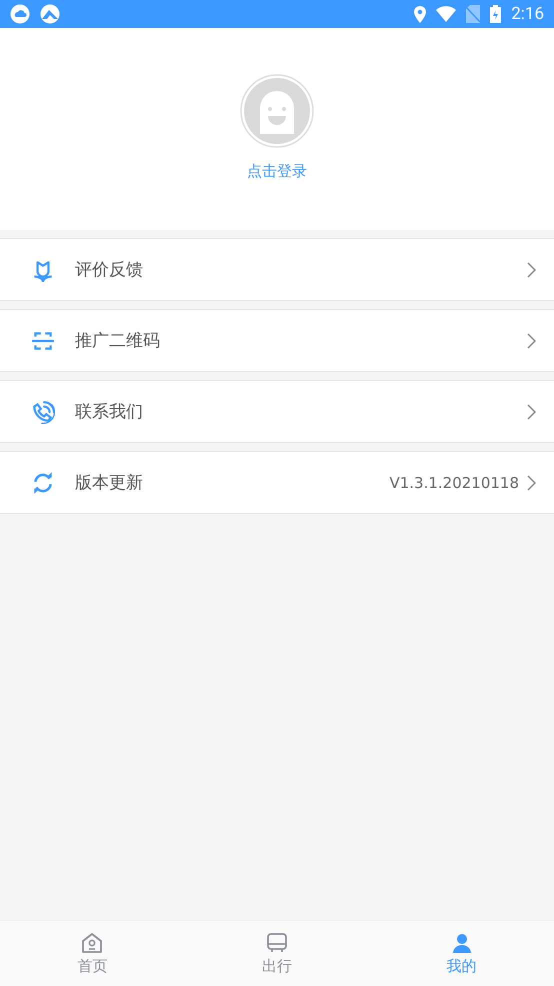 This screenshot has width=554, height=986. I want to click on home-icon, so click(92, 943).